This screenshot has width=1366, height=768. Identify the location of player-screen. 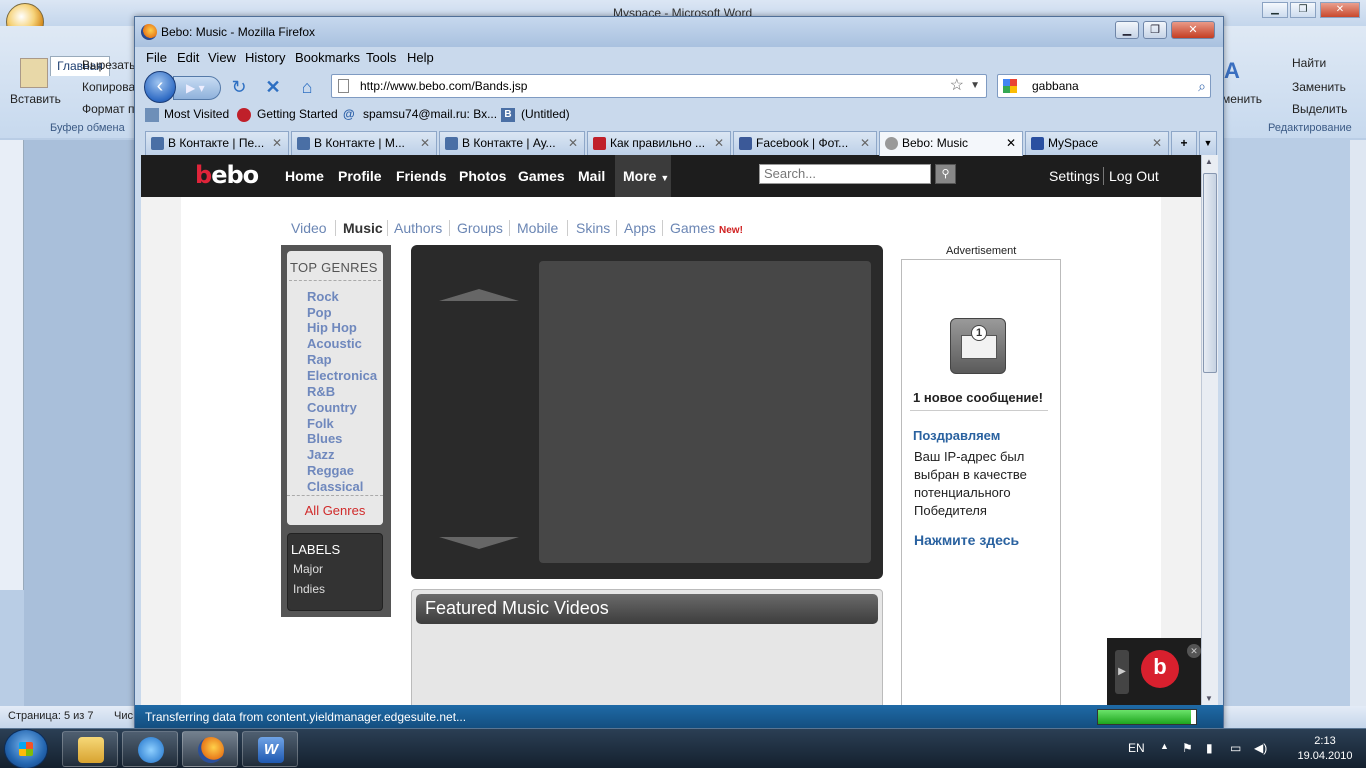
(705, 412).